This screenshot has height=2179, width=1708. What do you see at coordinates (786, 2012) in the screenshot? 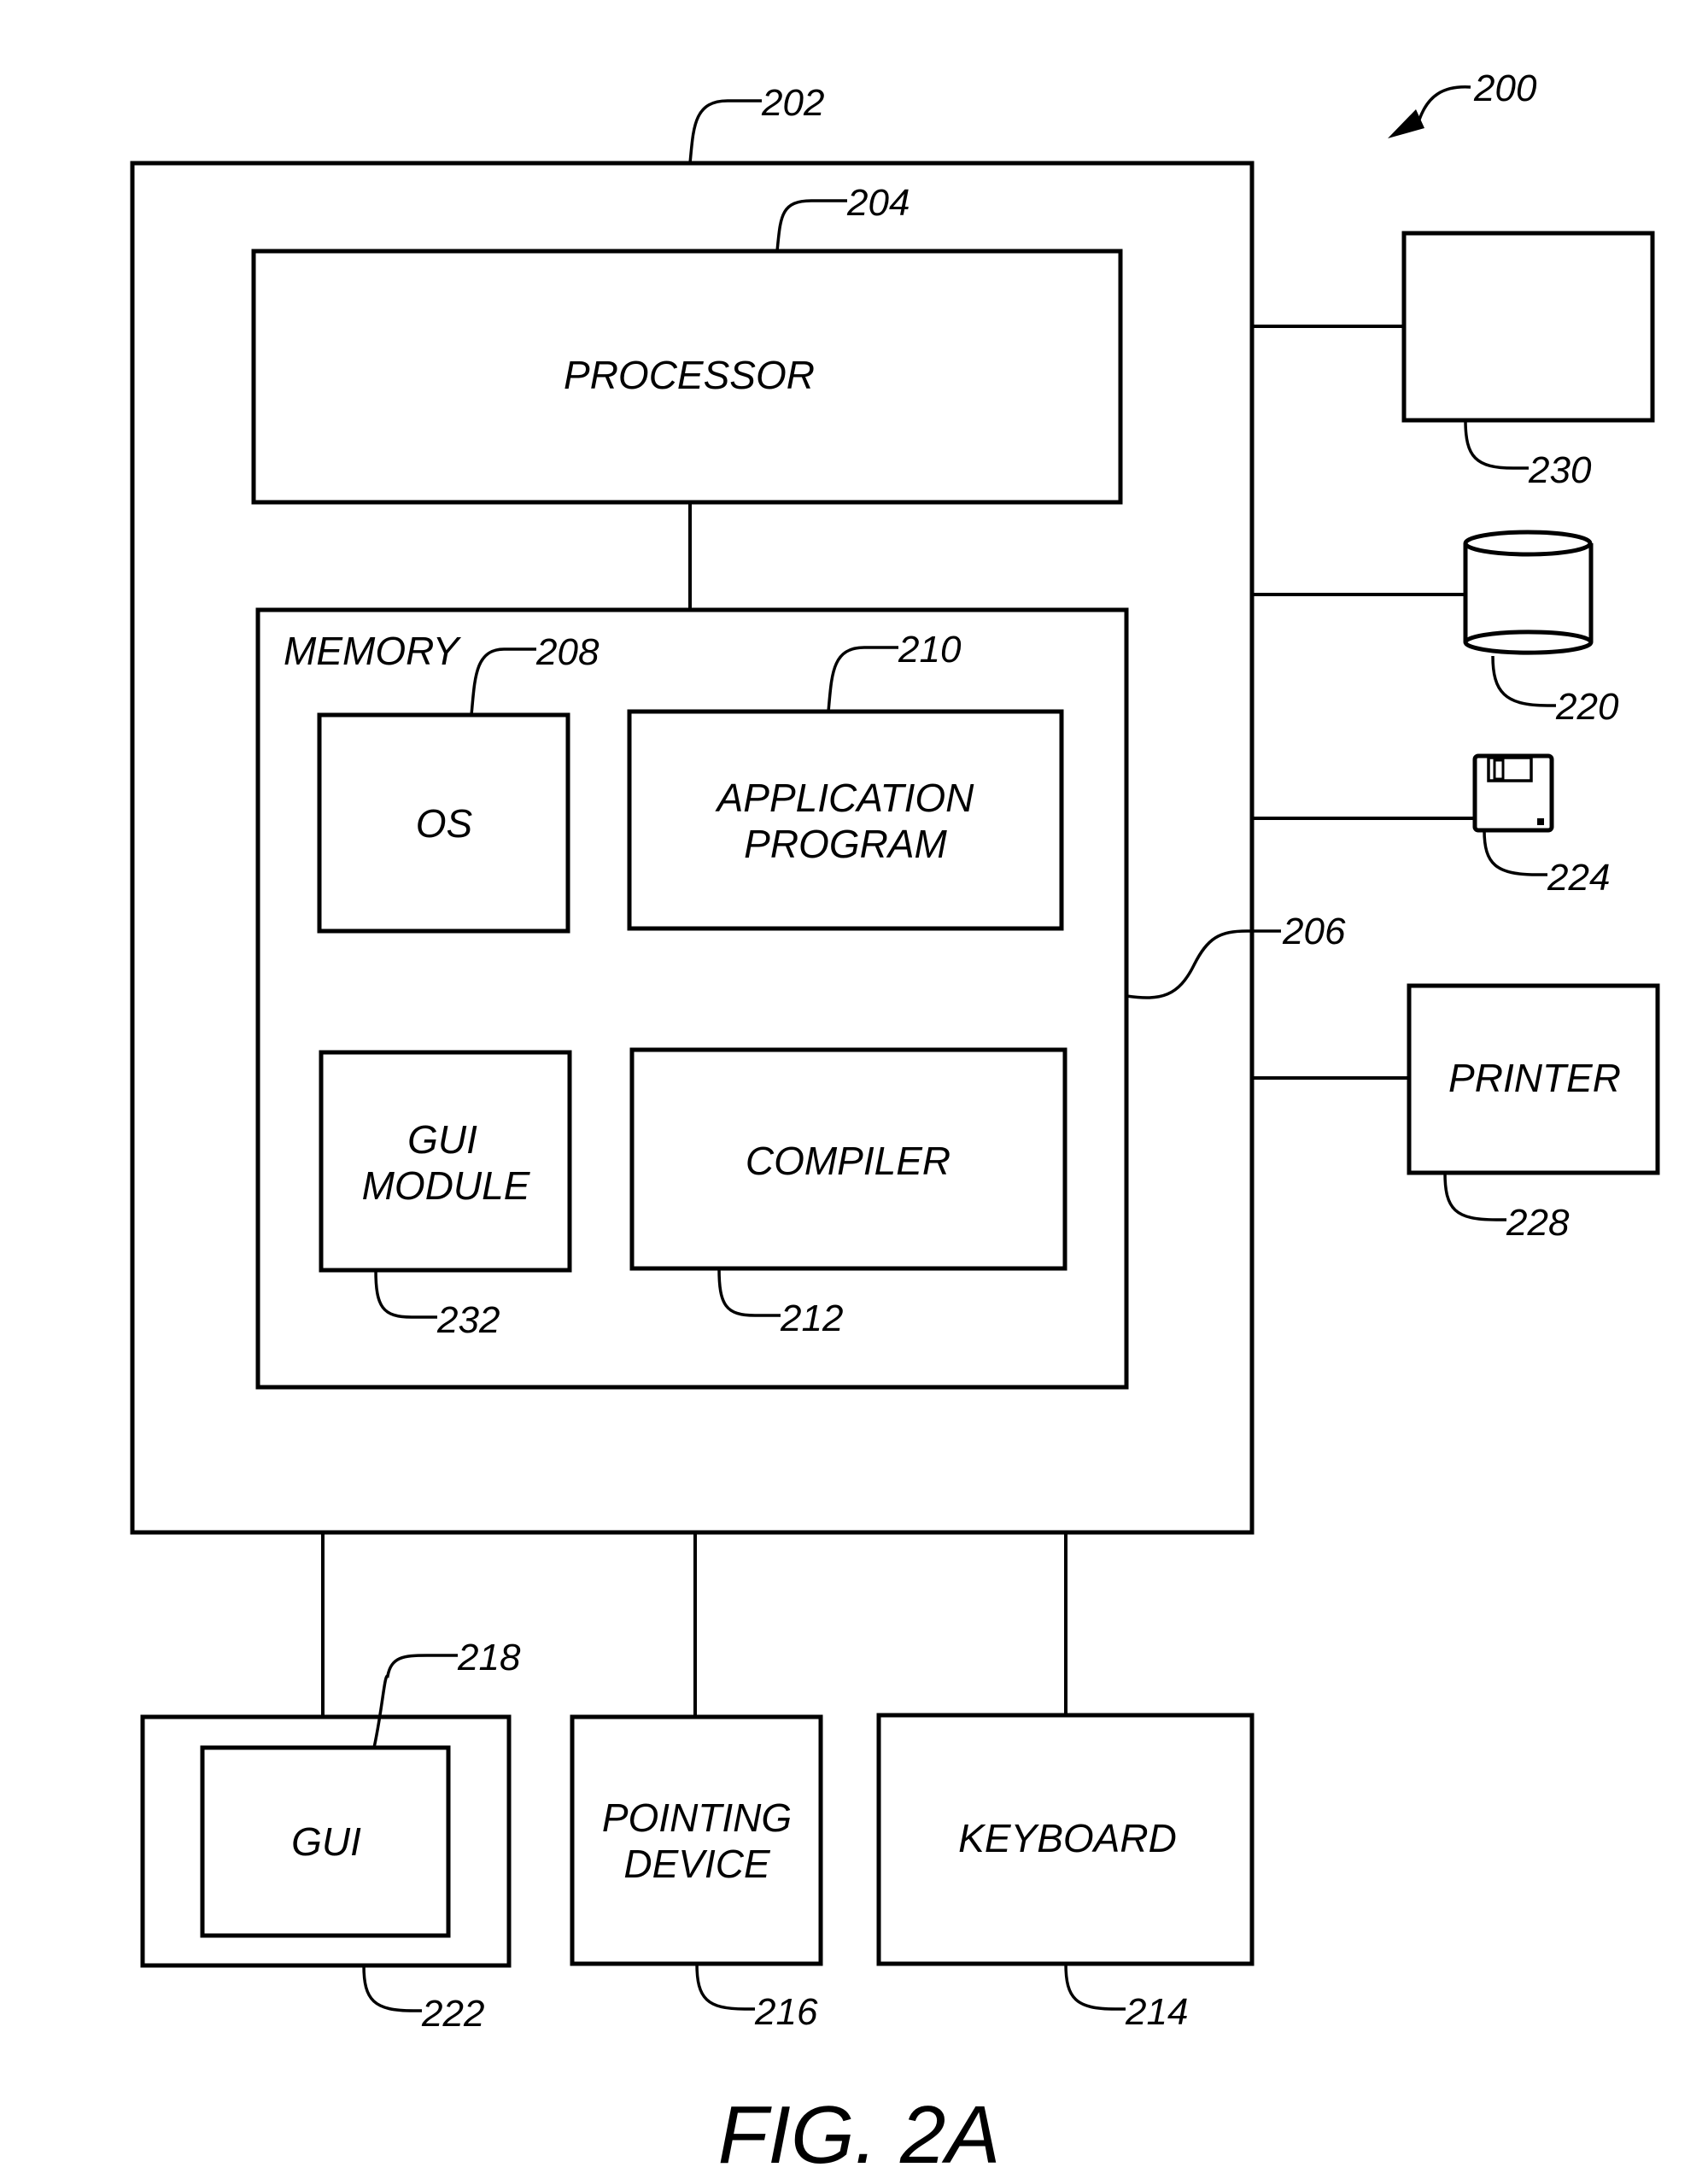
I see `ref-216: 216` at bounding box center [786, 2012].